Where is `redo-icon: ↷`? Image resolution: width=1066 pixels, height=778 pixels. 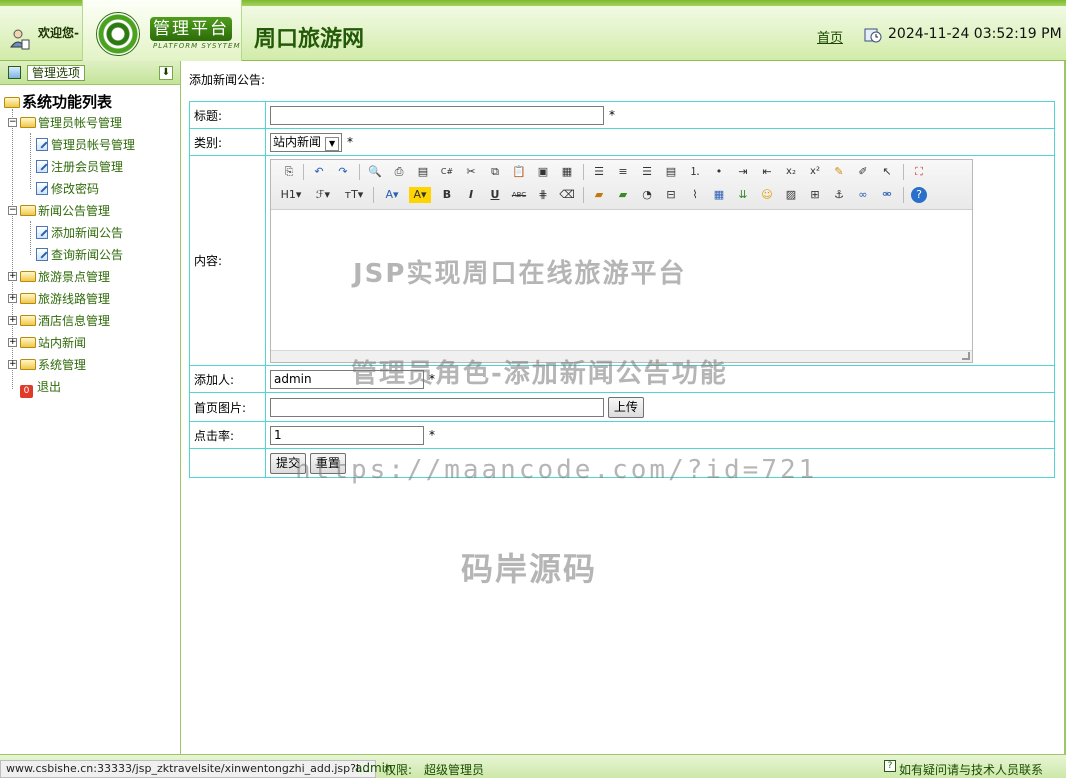
redo-icon: ↷ is located at coordinates (343, 172).